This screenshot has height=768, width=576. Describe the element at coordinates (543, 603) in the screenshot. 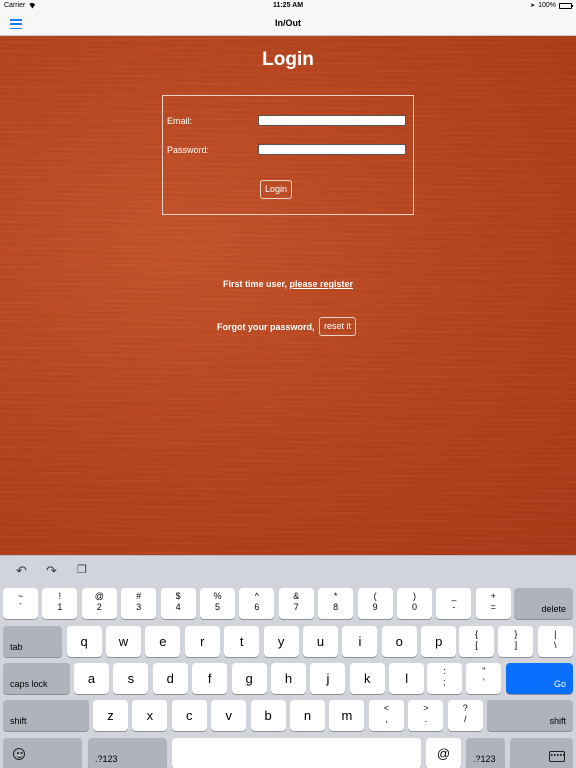

I see `delete-key: delete` at that location.